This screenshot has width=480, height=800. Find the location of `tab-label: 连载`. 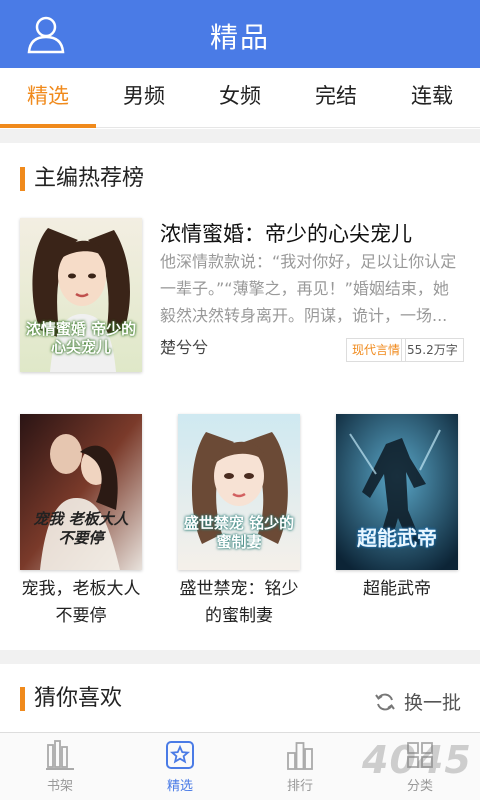

tab-label: 连载 is located at coordinates (432, 96).